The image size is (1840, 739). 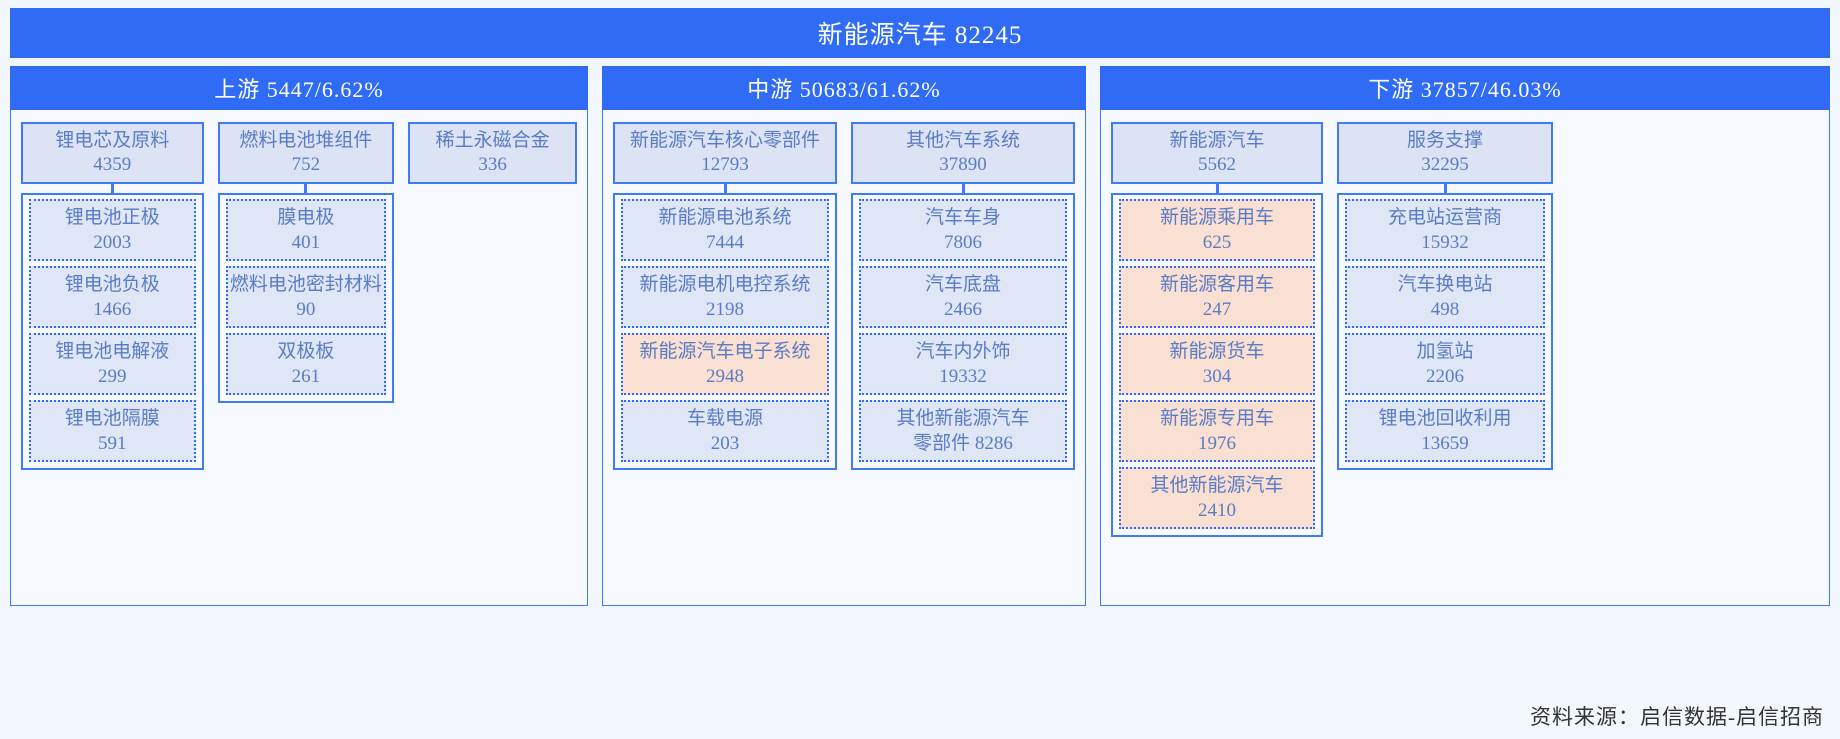 I want to click on leaf-node: 新能源电机电控系统 2198, so click(x=725, y=297).